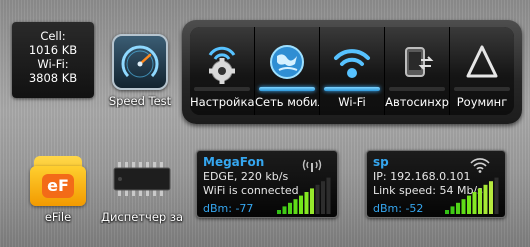 This screenshot has height=247, width=530. I want to click on toggle-label: Настройка, so click(222, 102).